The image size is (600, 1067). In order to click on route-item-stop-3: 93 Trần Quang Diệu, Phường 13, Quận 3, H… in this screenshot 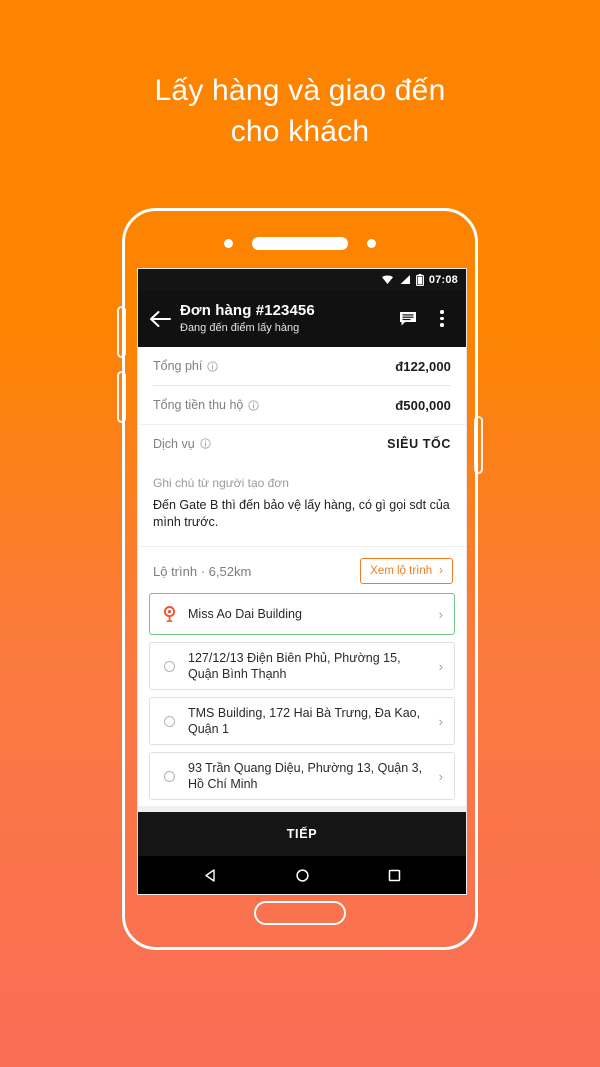, I will do `click(302, 776)`.